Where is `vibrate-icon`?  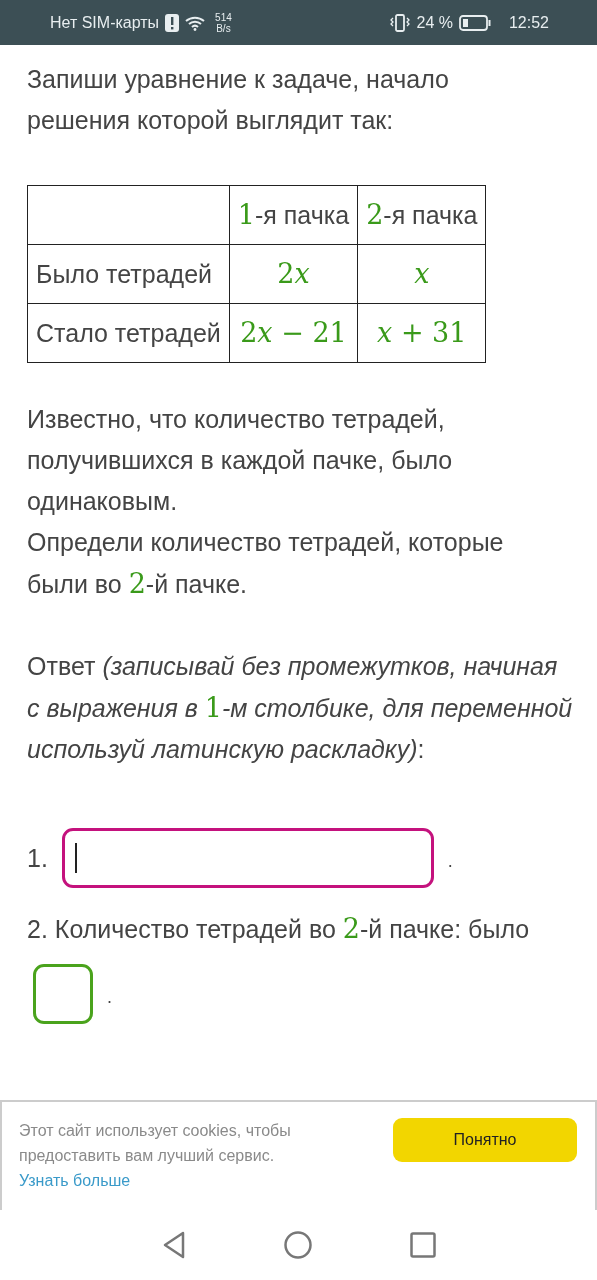
vibrate-icon is located at coordinates (400, 22).